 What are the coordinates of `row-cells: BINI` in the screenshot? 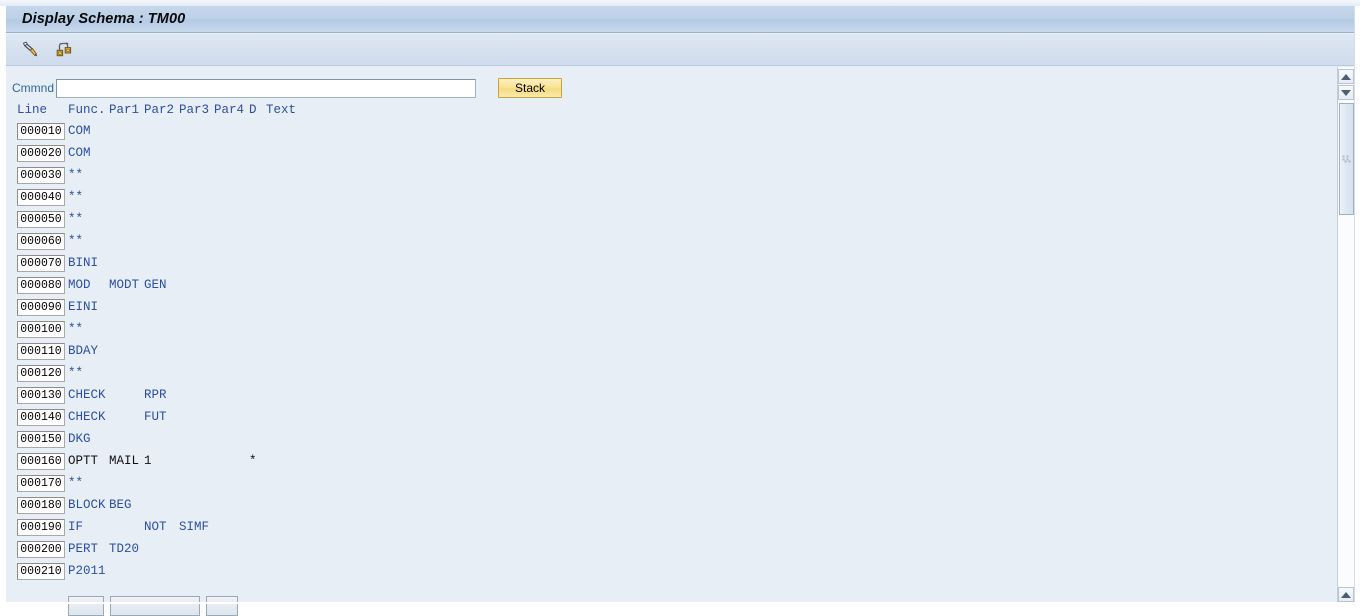 It's located at (680, 264).